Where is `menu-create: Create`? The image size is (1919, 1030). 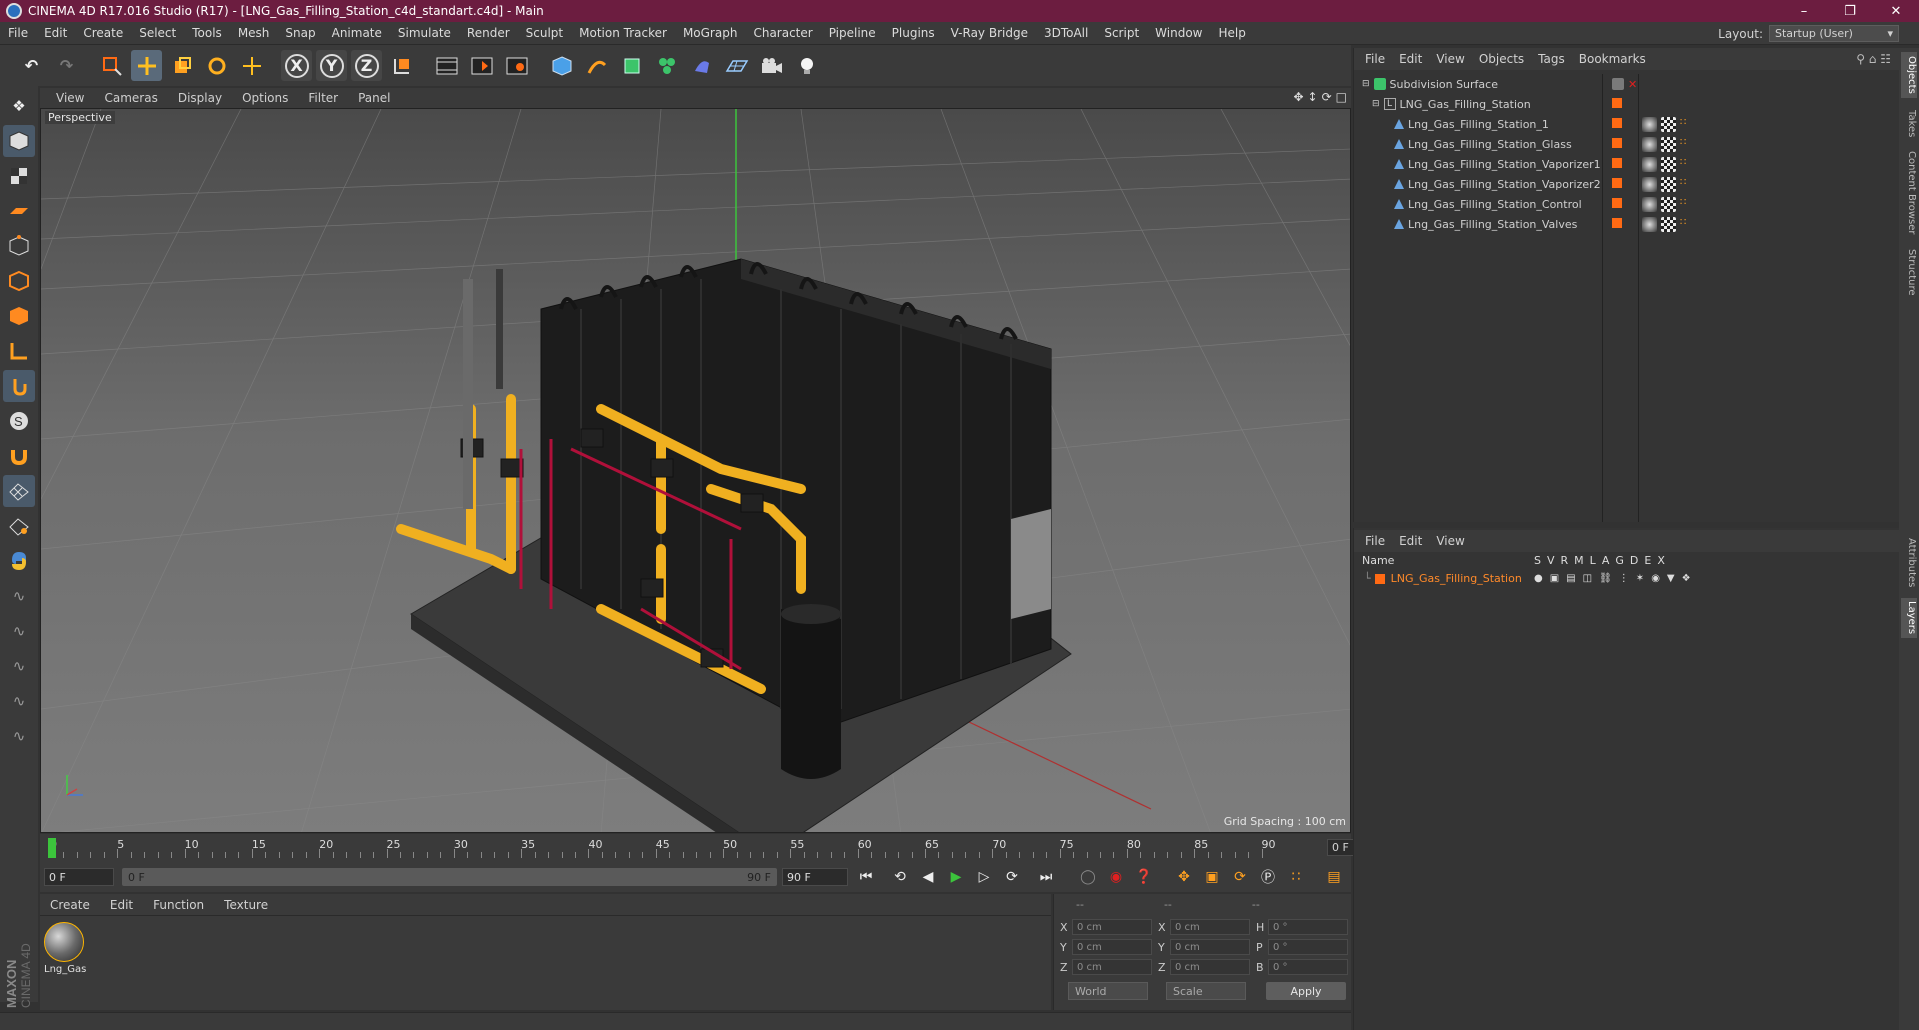 menu-create: Create is located at coordinates (103, 33).